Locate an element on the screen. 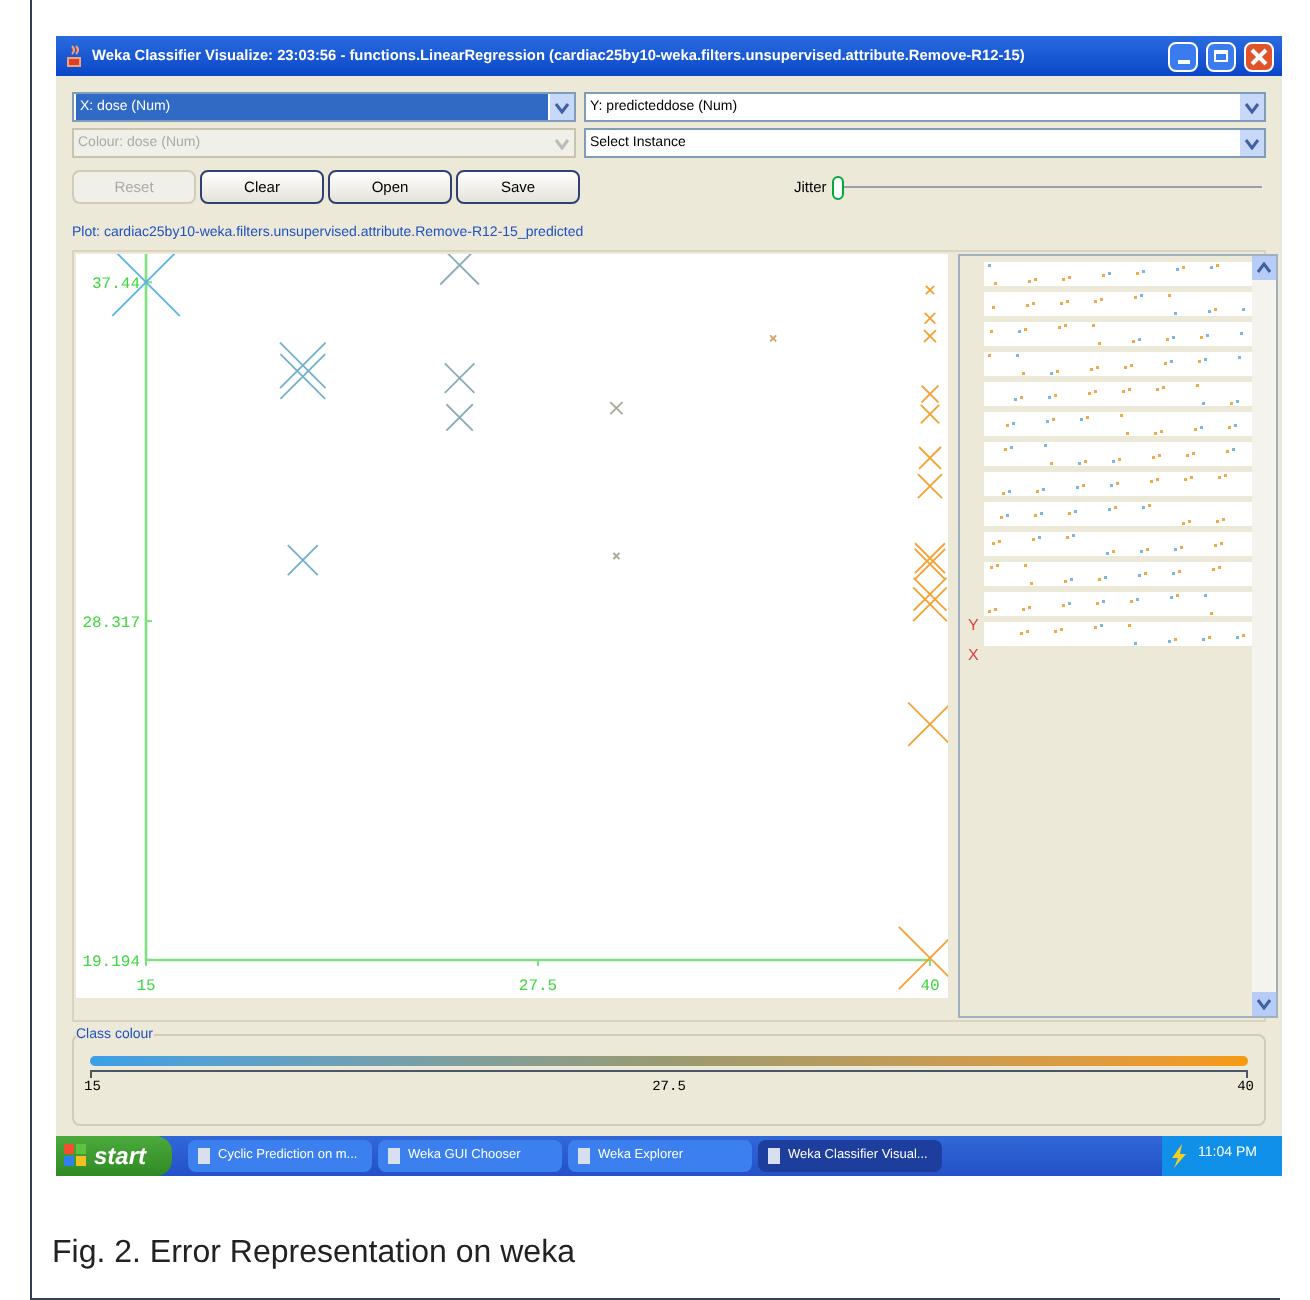  y-tick-label: 37.44 is located at coordinates (115, 284).